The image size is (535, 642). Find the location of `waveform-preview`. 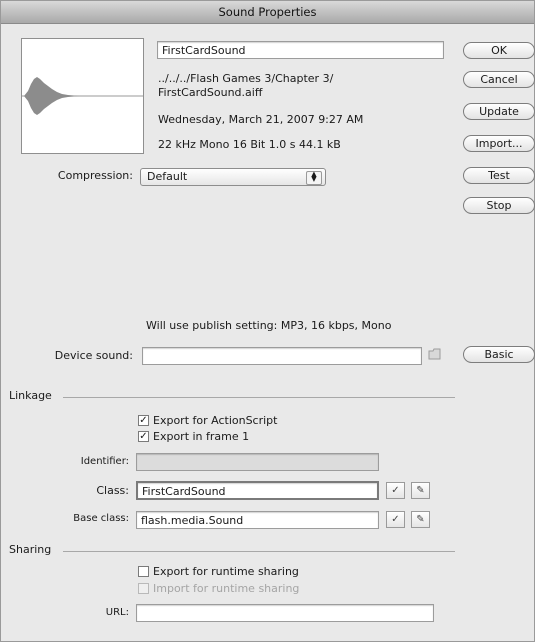

waveform-preview is located at coordinates (82, 96).